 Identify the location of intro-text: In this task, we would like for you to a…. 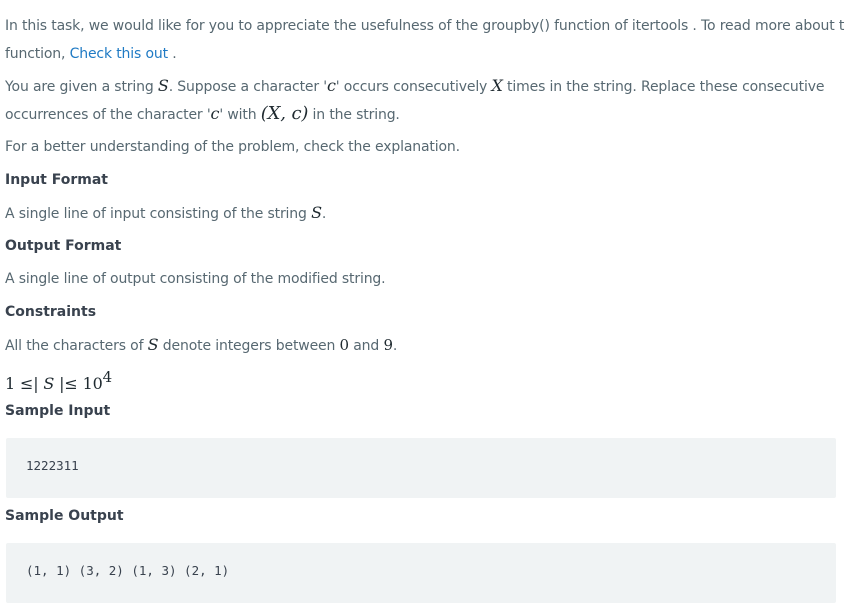
(425, 26).